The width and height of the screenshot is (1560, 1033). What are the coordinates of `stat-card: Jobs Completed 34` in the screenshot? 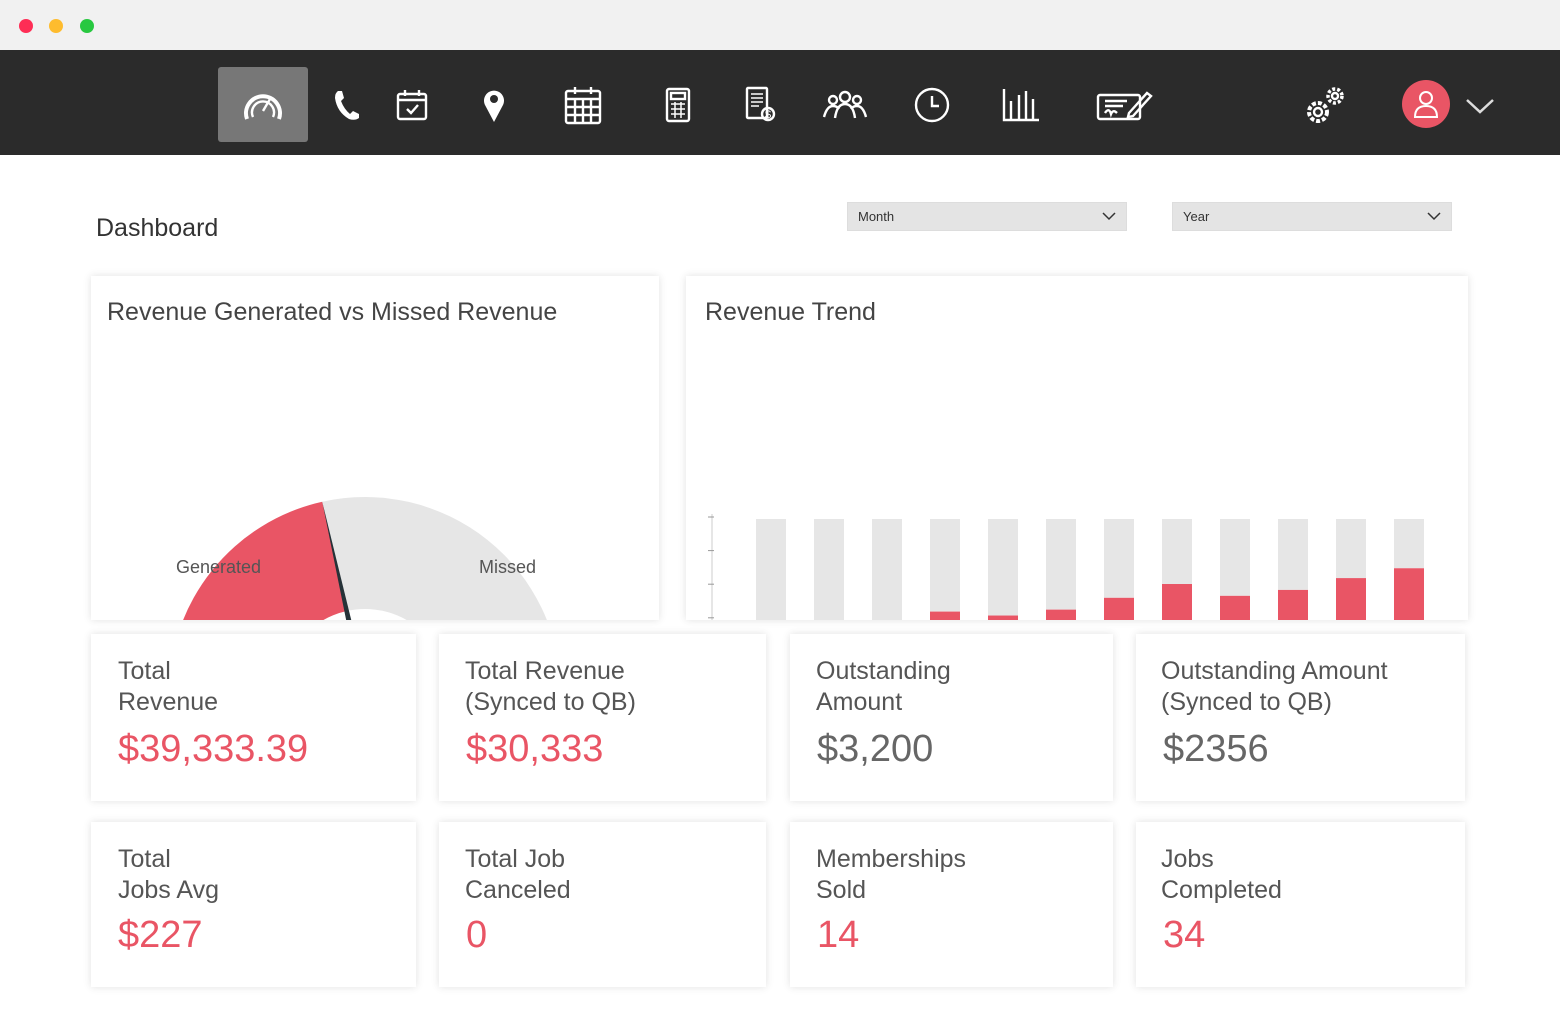 It's located at (1300, 904).